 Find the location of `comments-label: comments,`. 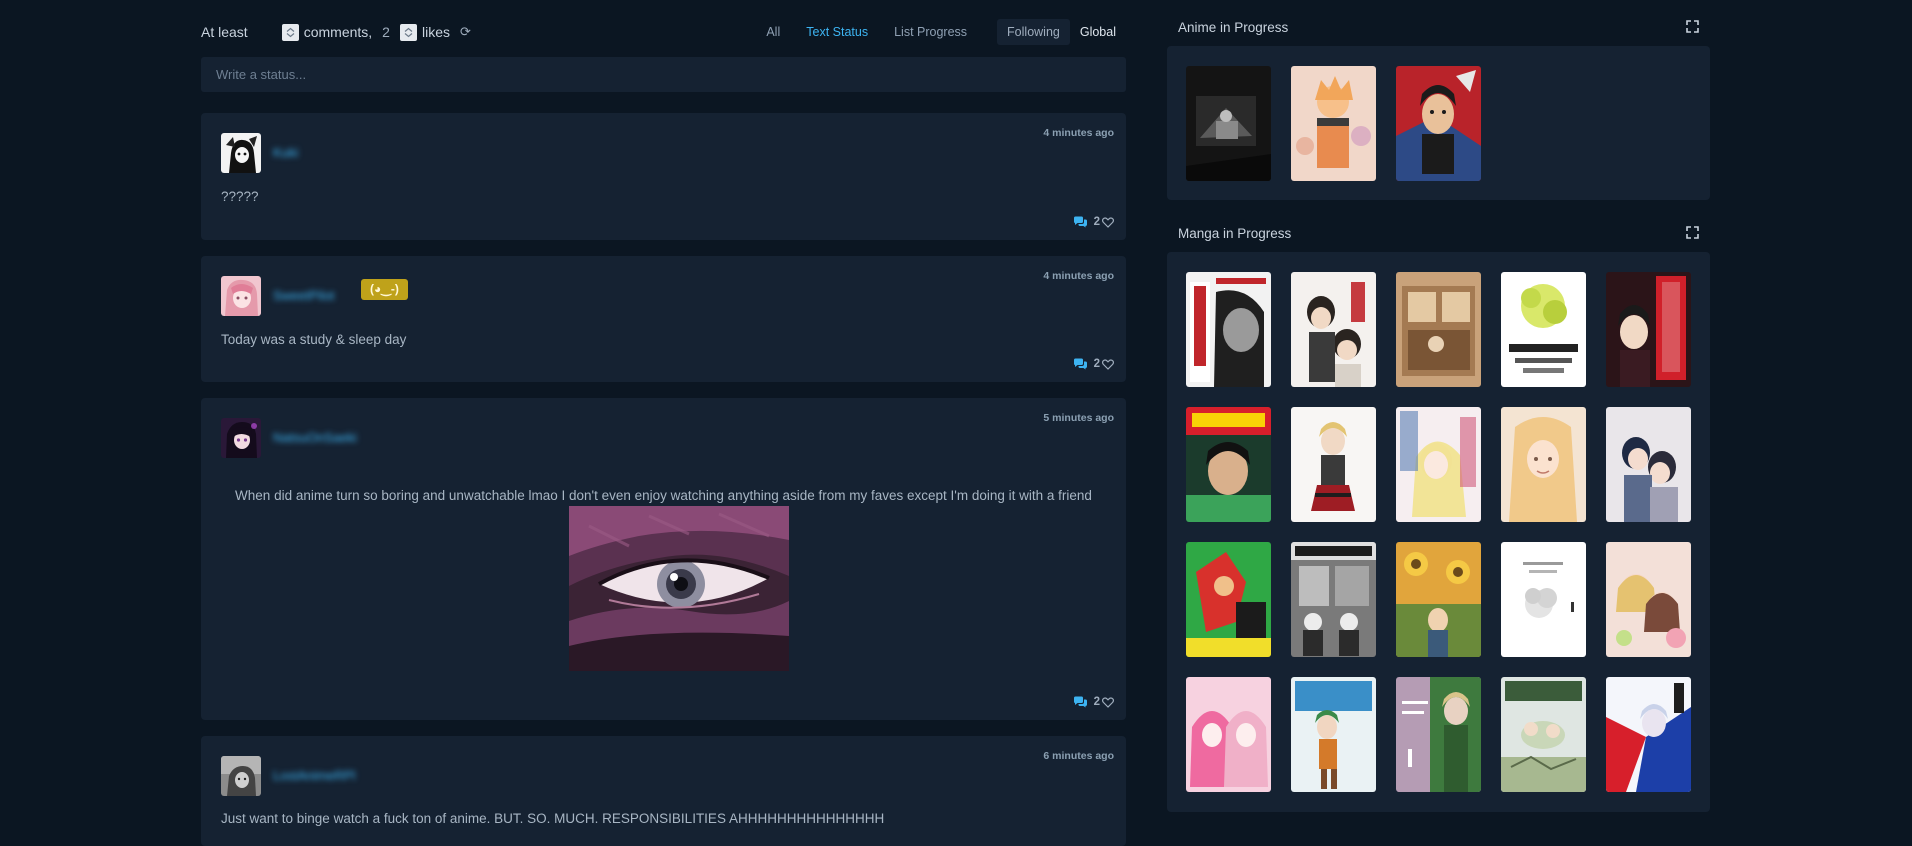

comments-label: comments, is located at coordinates (338, 32).